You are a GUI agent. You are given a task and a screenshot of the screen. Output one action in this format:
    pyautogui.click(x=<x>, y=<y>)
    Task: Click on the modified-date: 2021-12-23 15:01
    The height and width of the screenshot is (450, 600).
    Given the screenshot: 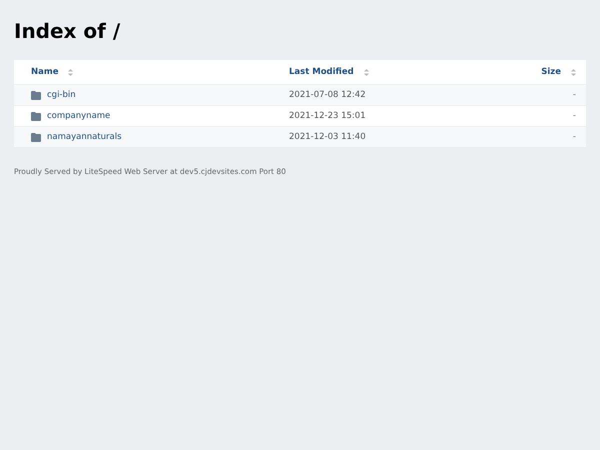 What is the action you would take?
    pyautogui.click(x=328, y=116)
    